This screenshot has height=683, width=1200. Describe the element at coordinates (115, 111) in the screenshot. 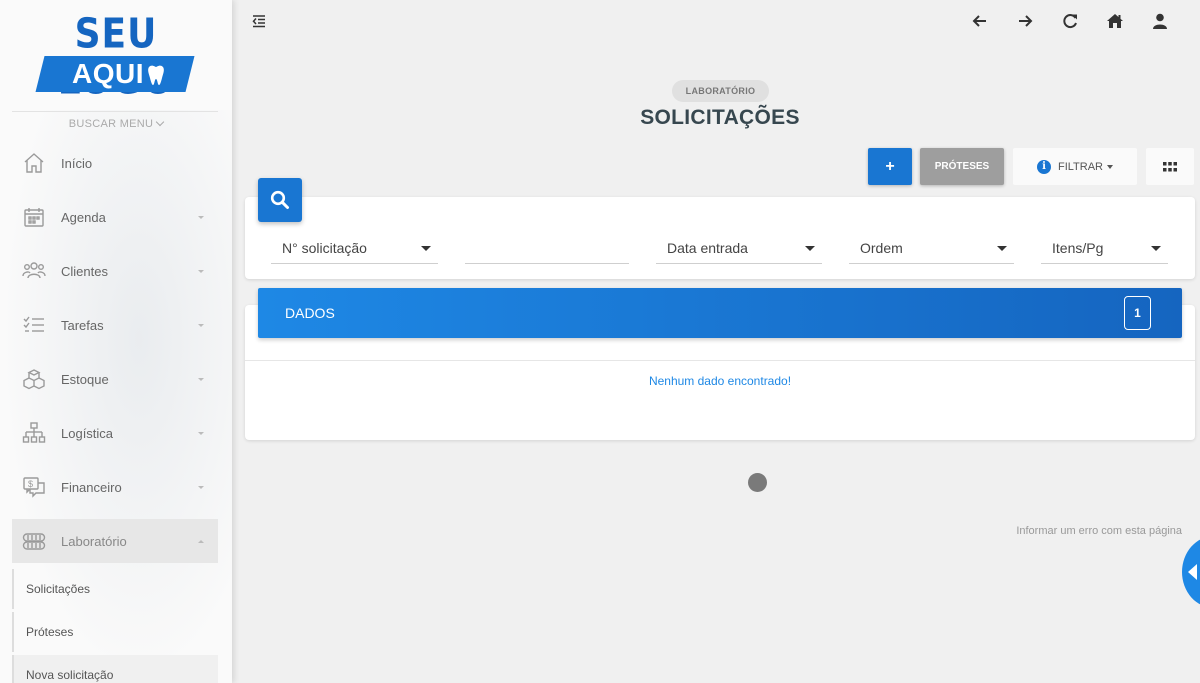

I see `sidebar-divider` at that location.